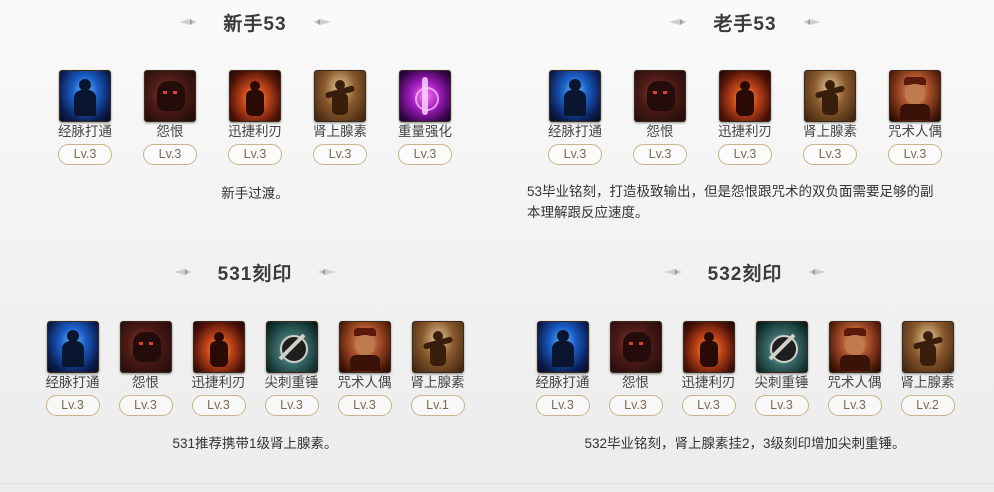 This screenshot has width=994, height=492. I want to click on skill-card: 肾上腺素 Lv.1, so click(437, 368).